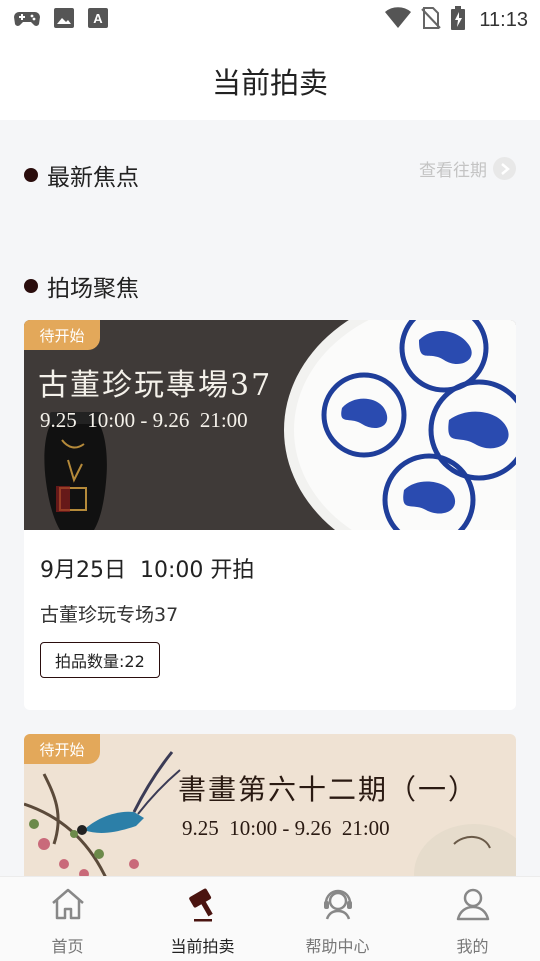  Describe the element at coordinates (337, 946) in the screenshot. I see `tab-label: 帮助中心` at that location.